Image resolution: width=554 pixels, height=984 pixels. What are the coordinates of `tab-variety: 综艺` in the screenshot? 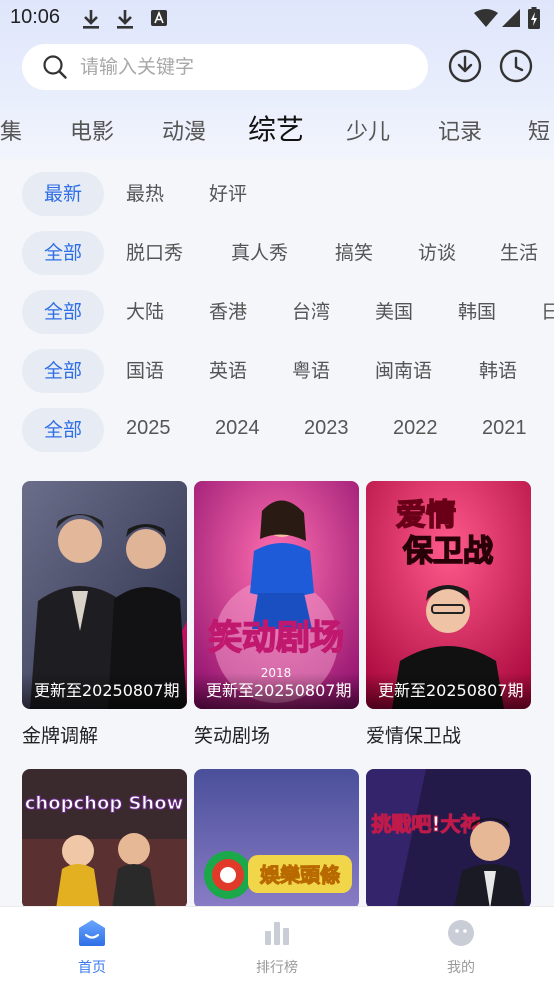 It's located at (276, 128).